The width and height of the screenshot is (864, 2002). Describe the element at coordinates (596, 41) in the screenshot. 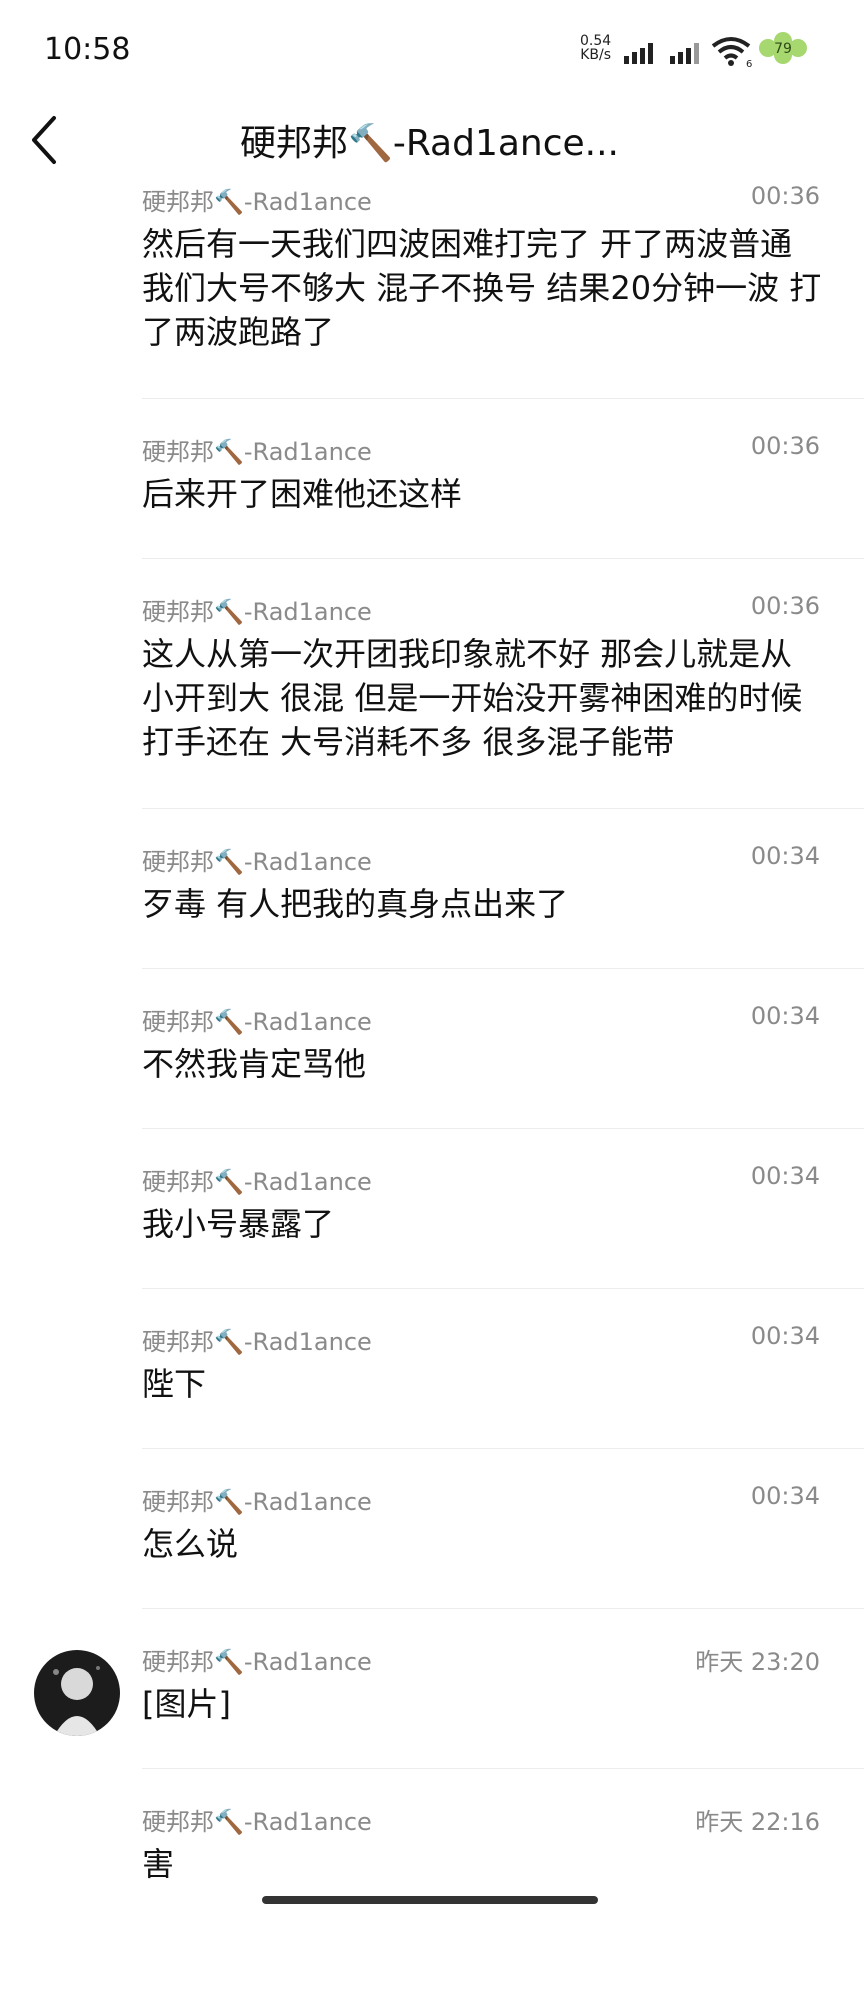

I see `network-speed-value: 0.54` at that location.